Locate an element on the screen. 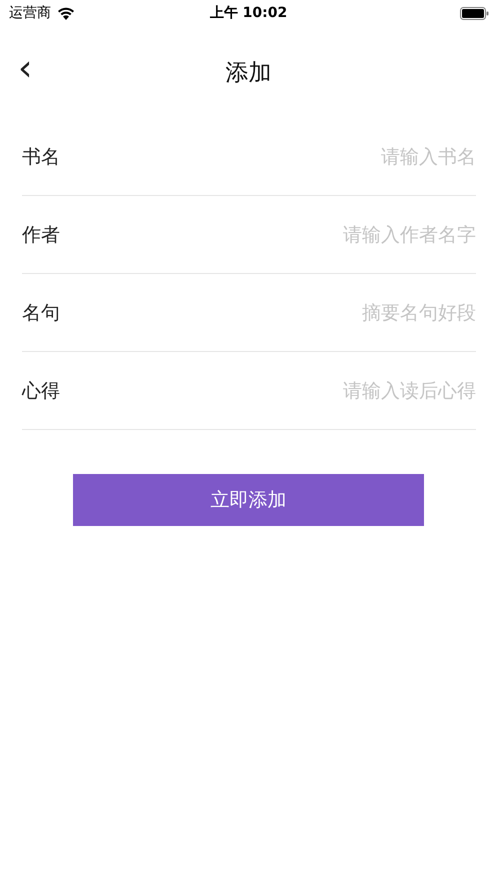 The image size is (497, 883). field-label: 心得 is located at coordinates (41, 391).